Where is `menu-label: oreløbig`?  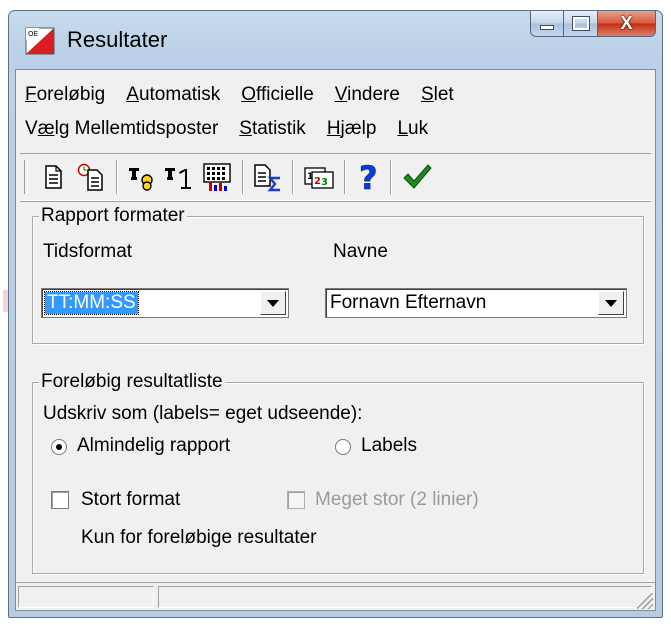
menu-label: oreløbig is located at coordinates (71, 94).